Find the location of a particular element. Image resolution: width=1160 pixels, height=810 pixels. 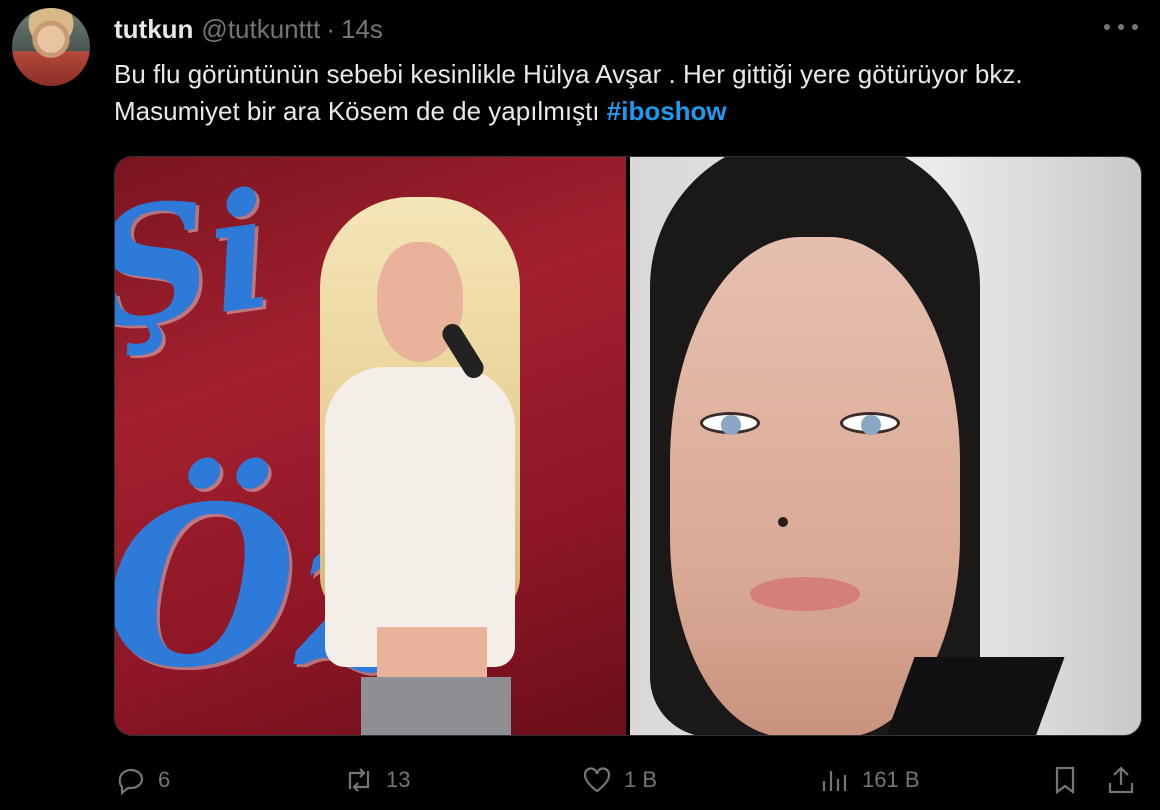

author-name: tutkun is located at coordinates (153, 29).